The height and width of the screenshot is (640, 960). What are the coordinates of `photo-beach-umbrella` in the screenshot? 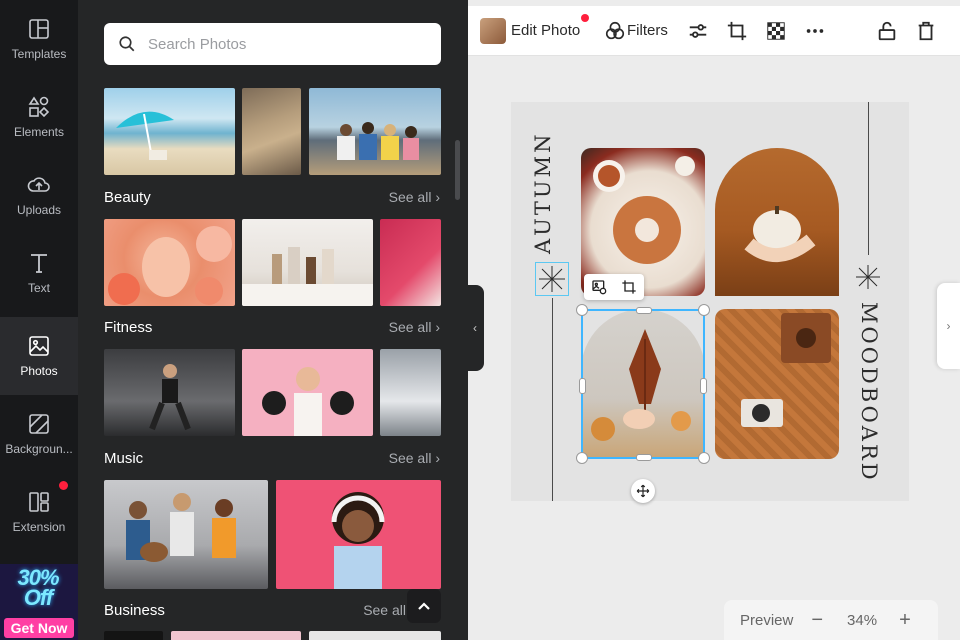 It's located at (169, 131).